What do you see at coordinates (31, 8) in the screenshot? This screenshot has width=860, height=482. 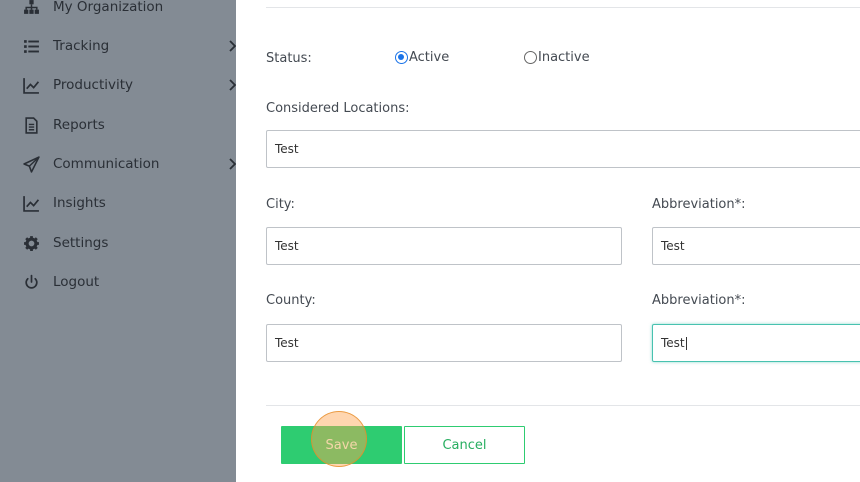 I see `org-chart-icon` at bounding box center [31, 8].